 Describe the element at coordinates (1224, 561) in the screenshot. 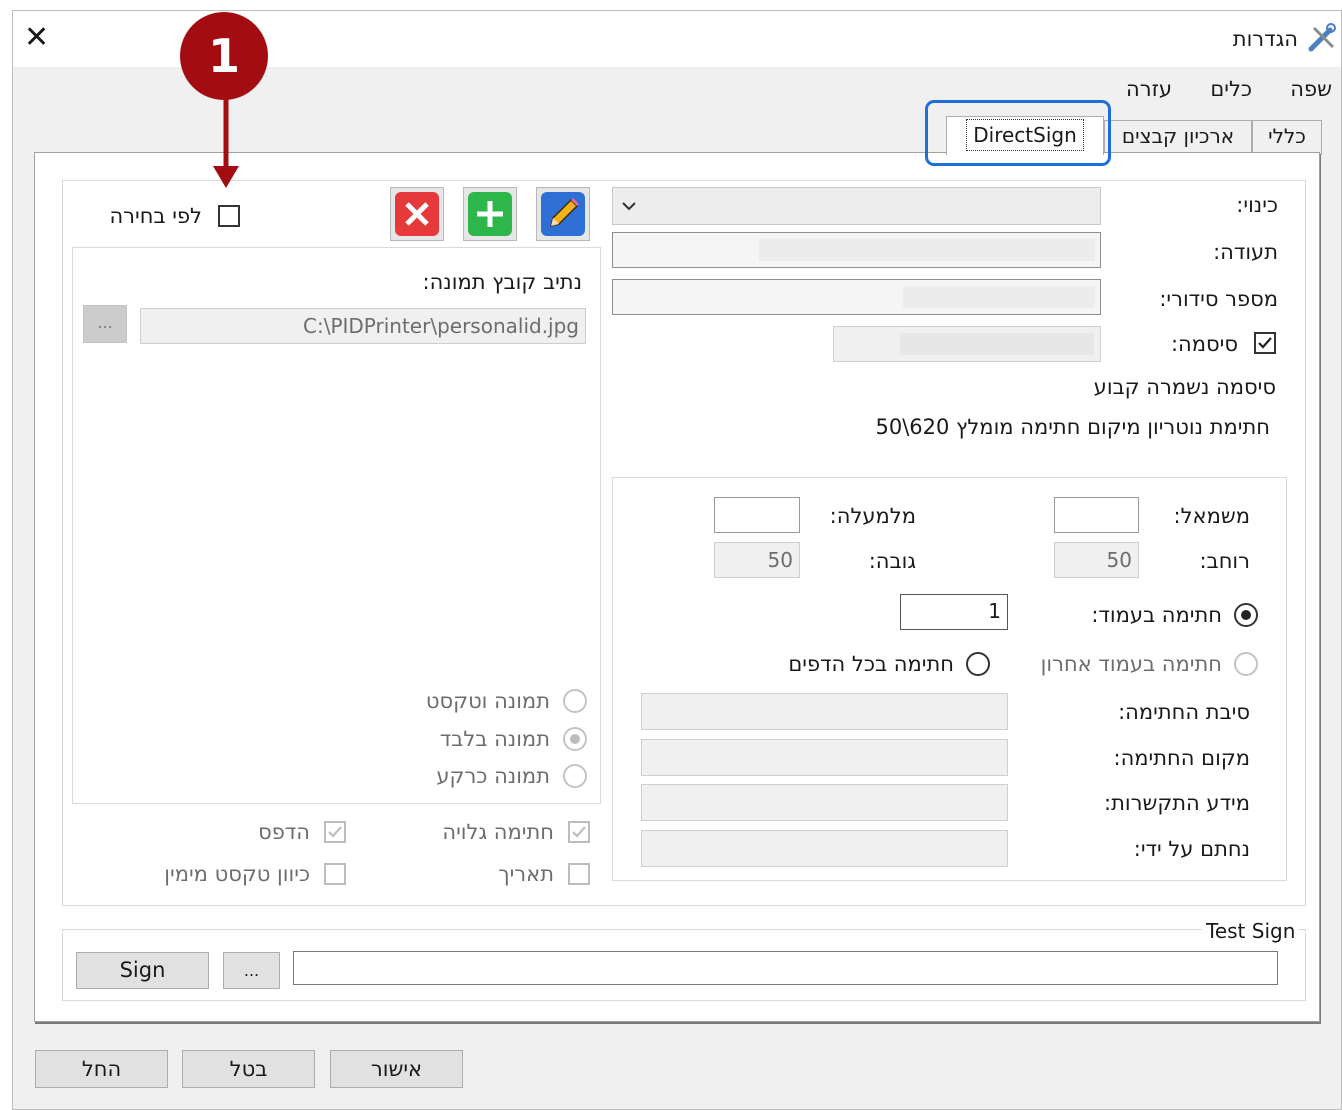

I see `width-label: רוחב:` at that location.